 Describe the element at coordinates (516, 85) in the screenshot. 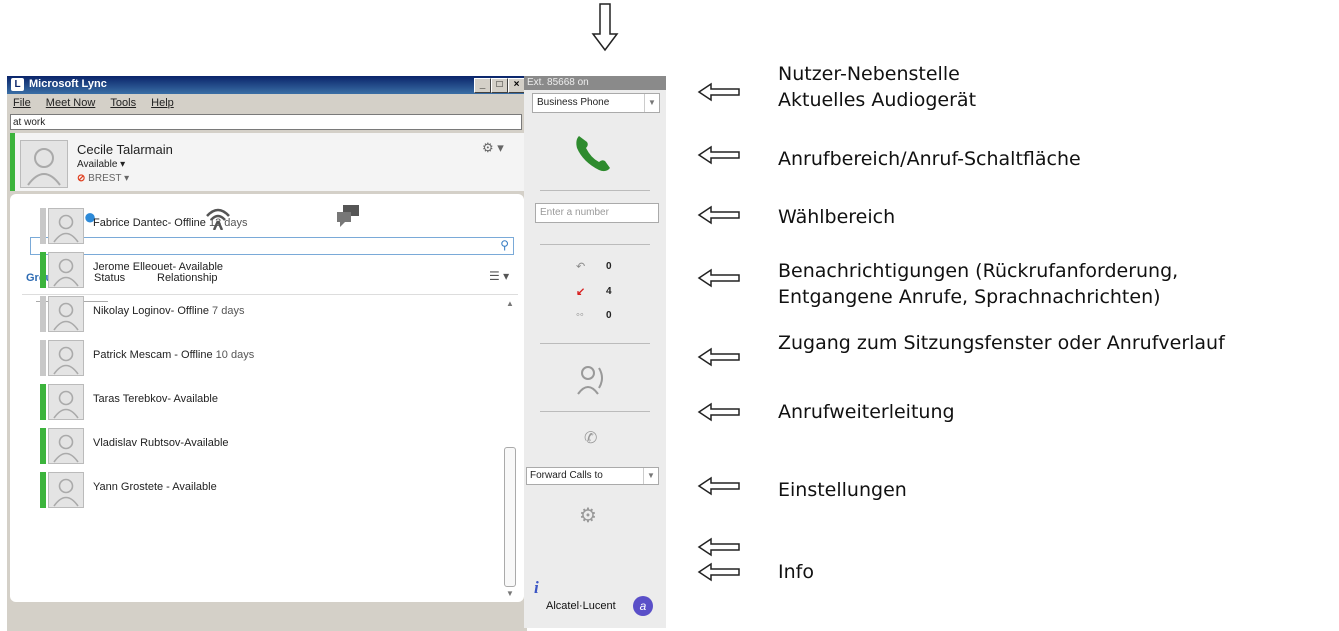

I see `close-button: ×` at that location.